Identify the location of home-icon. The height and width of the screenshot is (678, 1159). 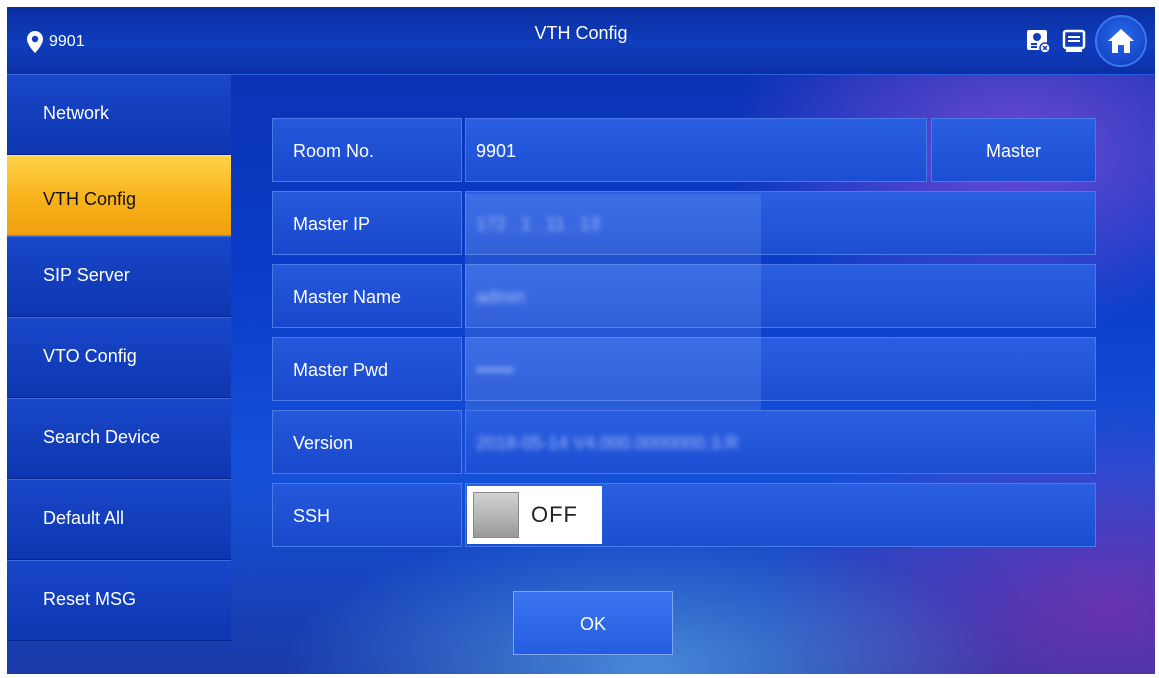
(1121, 41).